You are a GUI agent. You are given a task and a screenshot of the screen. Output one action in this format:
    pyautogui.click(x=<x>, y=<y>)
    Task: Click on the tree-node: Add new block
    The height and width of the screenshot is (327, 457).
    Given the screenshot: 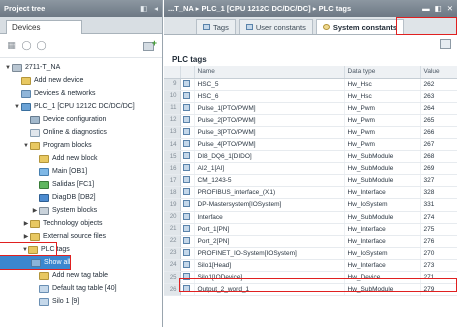 What is the action you would take?
    pyautogui.click(x=81, y=158)
    